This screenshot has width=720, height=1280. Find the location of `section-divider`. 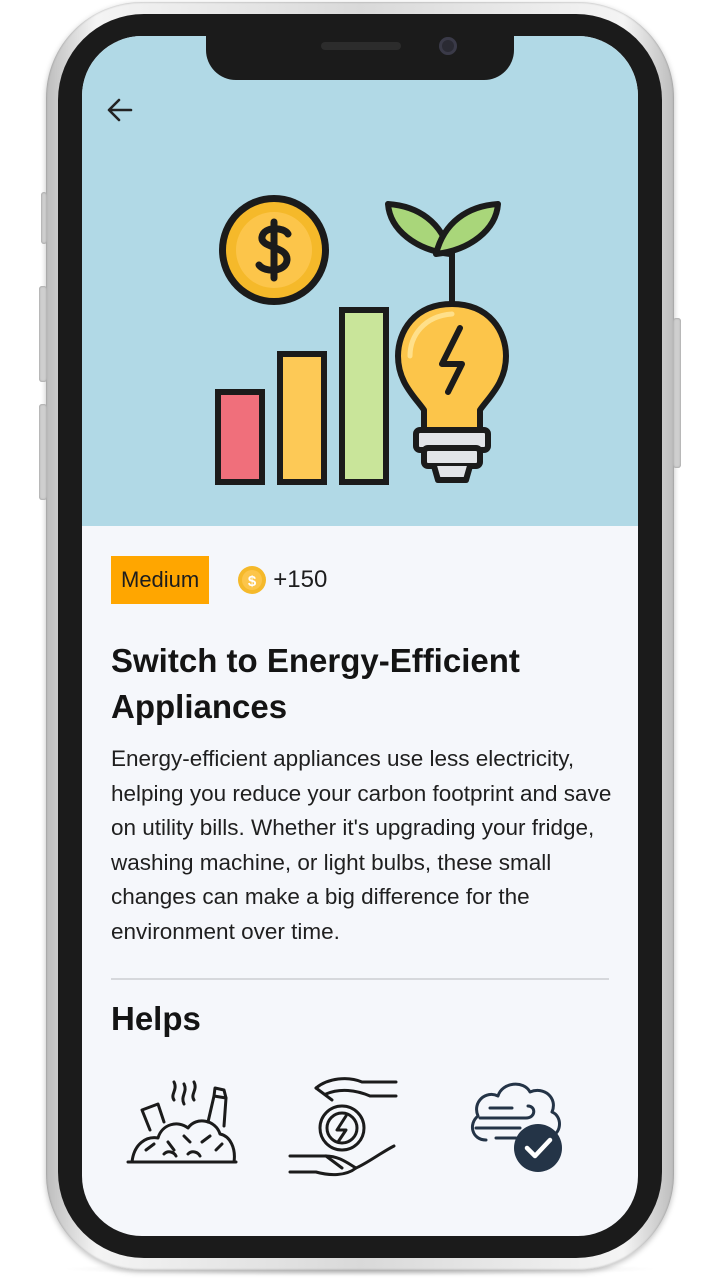

section-divider is located at coordinates (360, 979).